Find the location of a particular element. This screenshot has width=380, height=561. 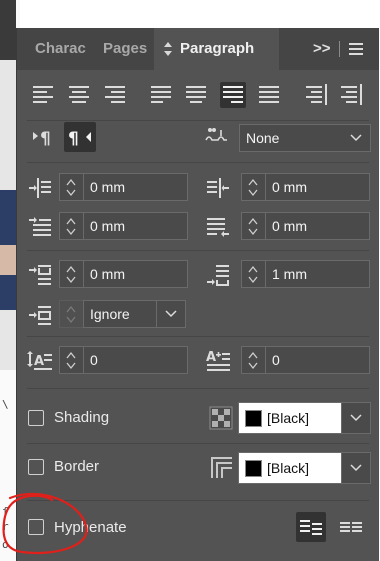

shading-checkbox is located at coordinates (36, 418).